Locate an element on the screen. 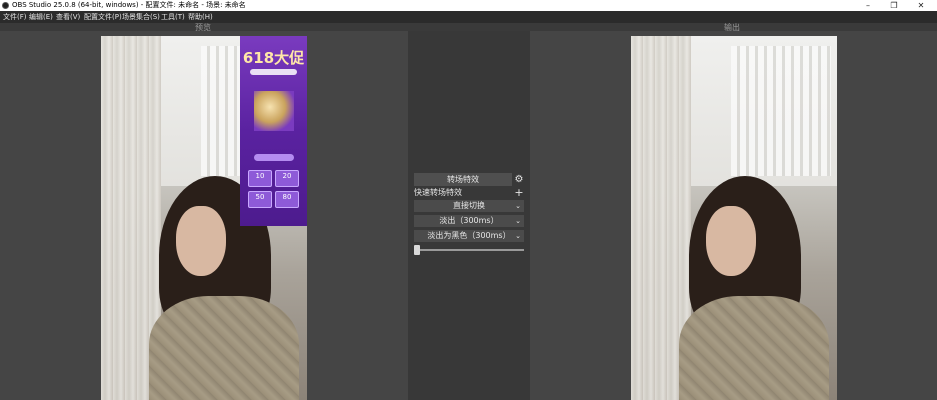 Image resolution: width=937 pixels, height=400 pixels. t-bar-handle is located at coordinates (417, 250).